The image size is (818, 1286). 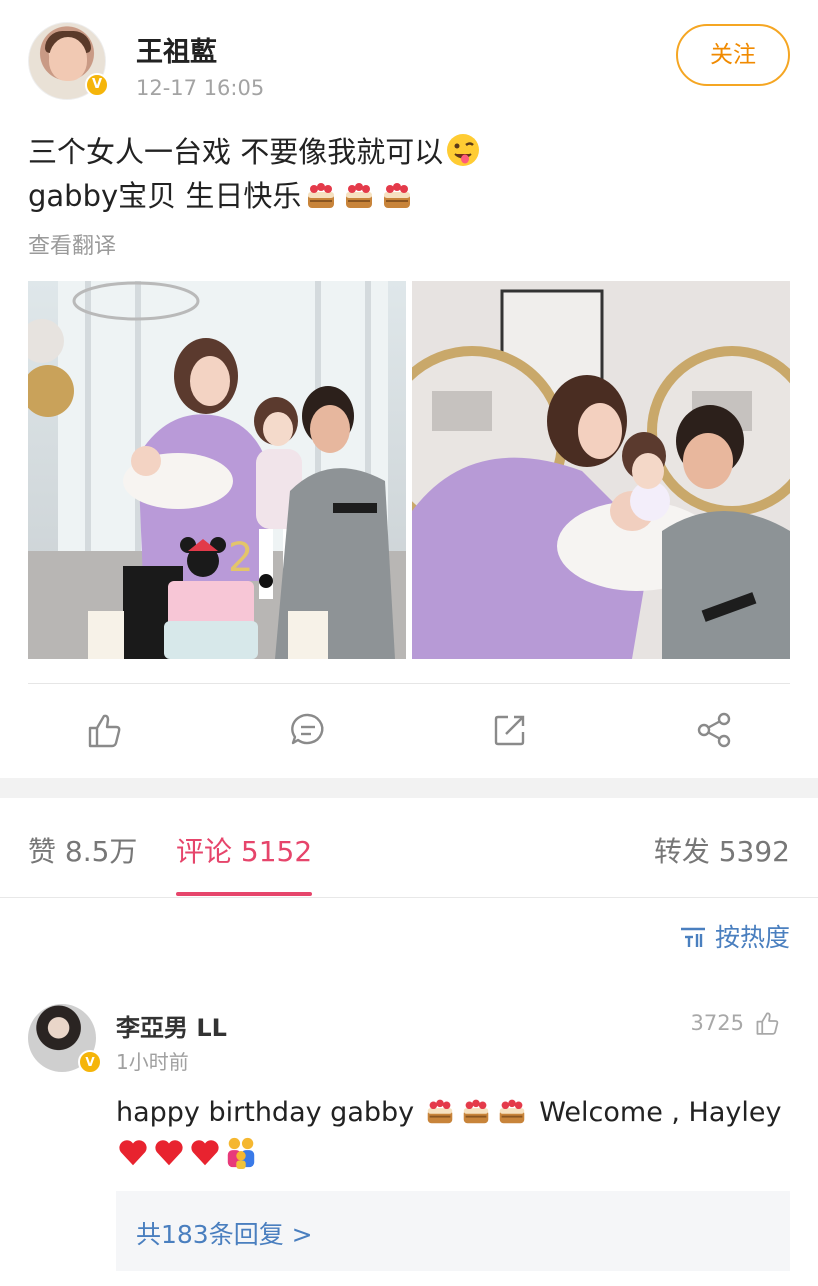 I want to click on author-avatar: V, so click(x=68, y=61).